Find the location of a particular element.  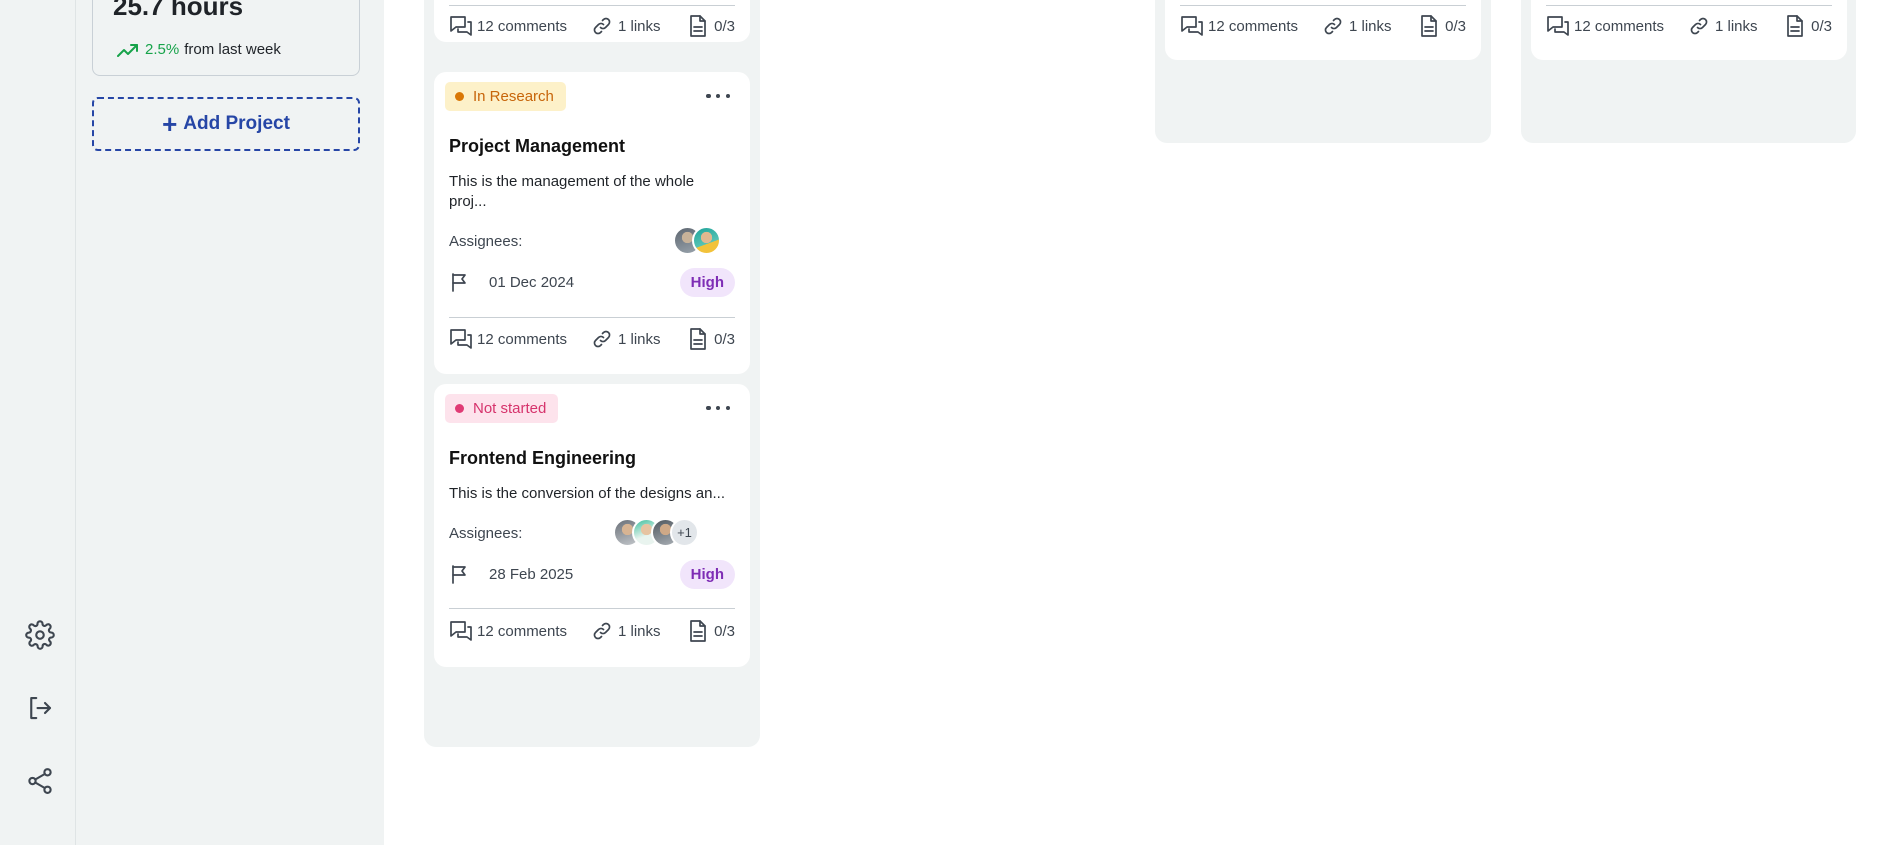

avatar is located at coordinates (706, 240).